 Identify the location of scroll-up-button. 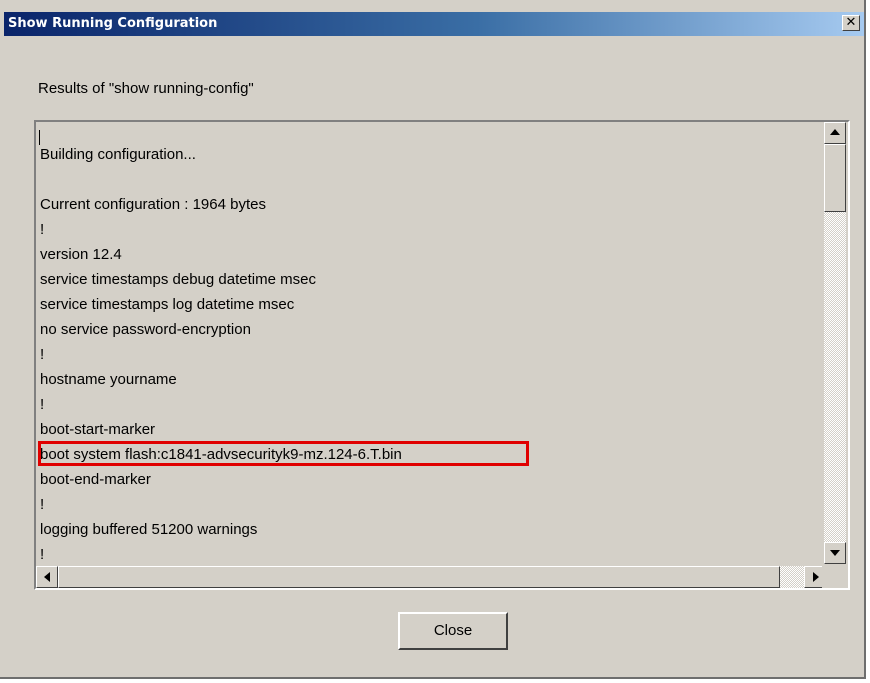
(835, 133).